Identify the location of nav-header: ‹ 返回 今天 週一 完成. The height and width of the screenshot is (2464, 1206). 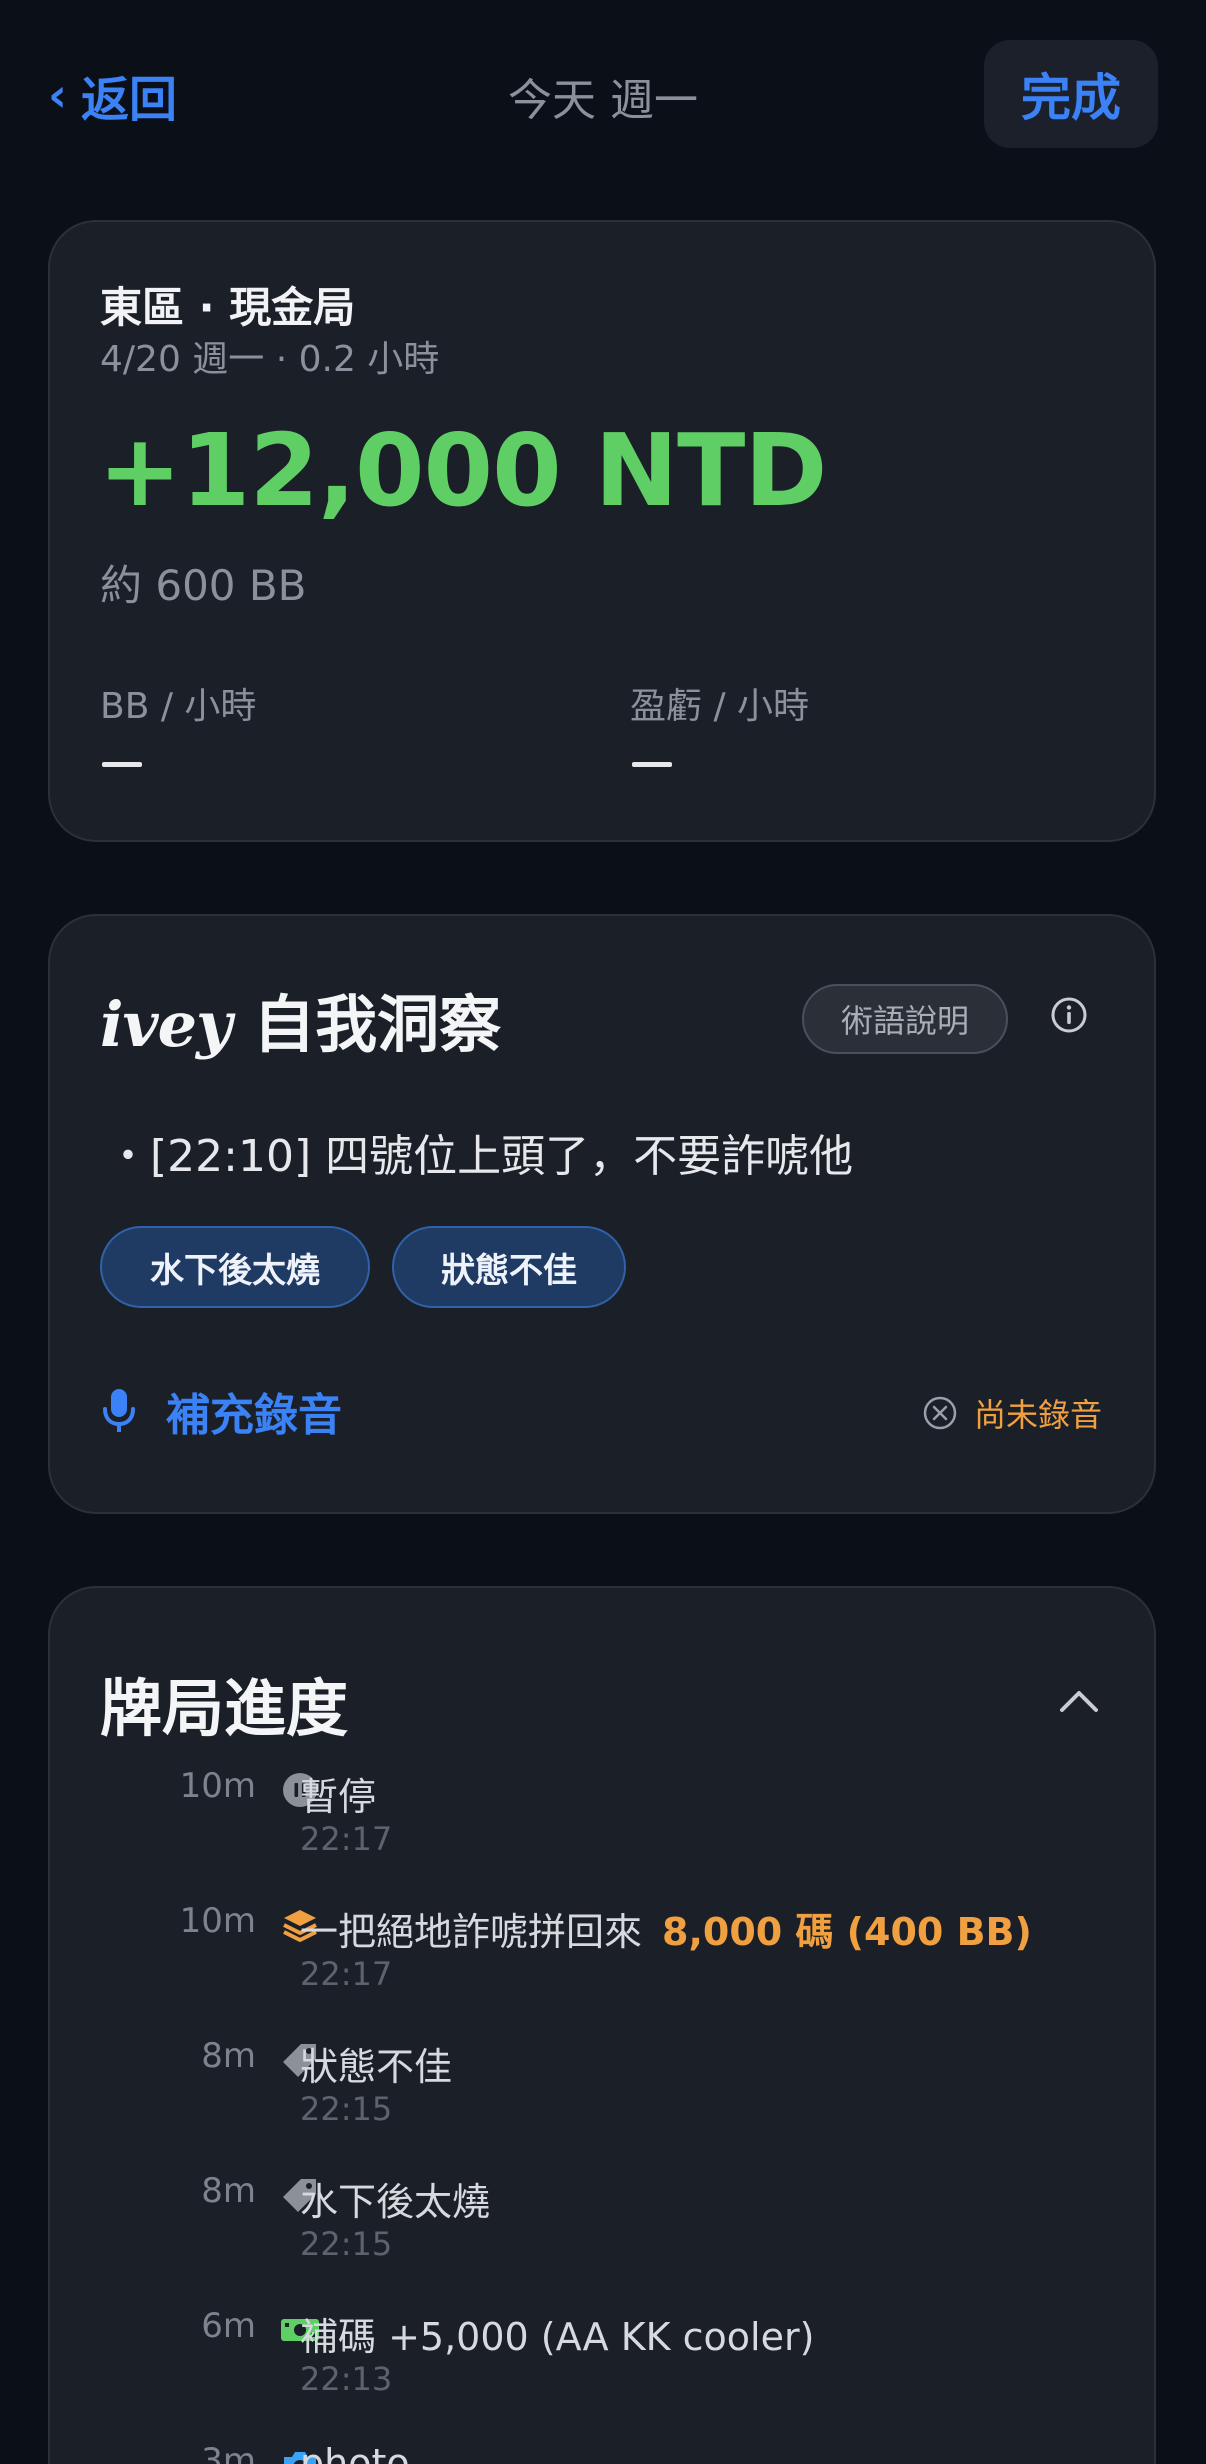
(603, 95).